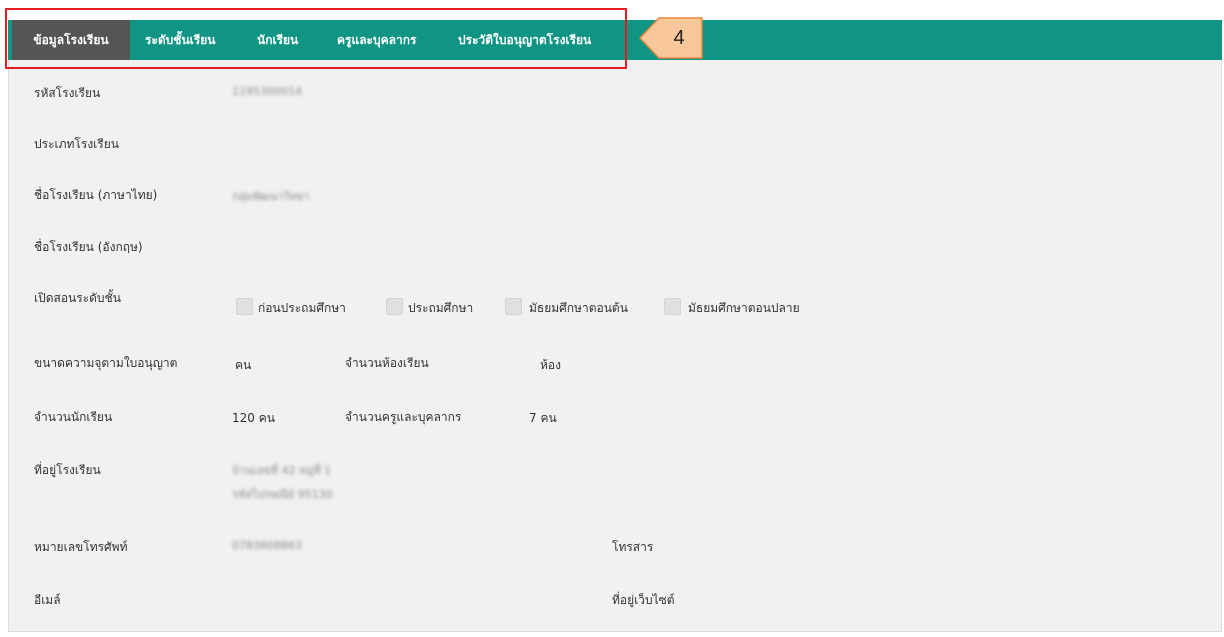 This screenshot has width=1224, height=637. What do you see at coordinates (71, 40) in the screenshot?
I see `tab-school-info: ข้อมูลโรงเรียน` at bounding box center [71, 40].